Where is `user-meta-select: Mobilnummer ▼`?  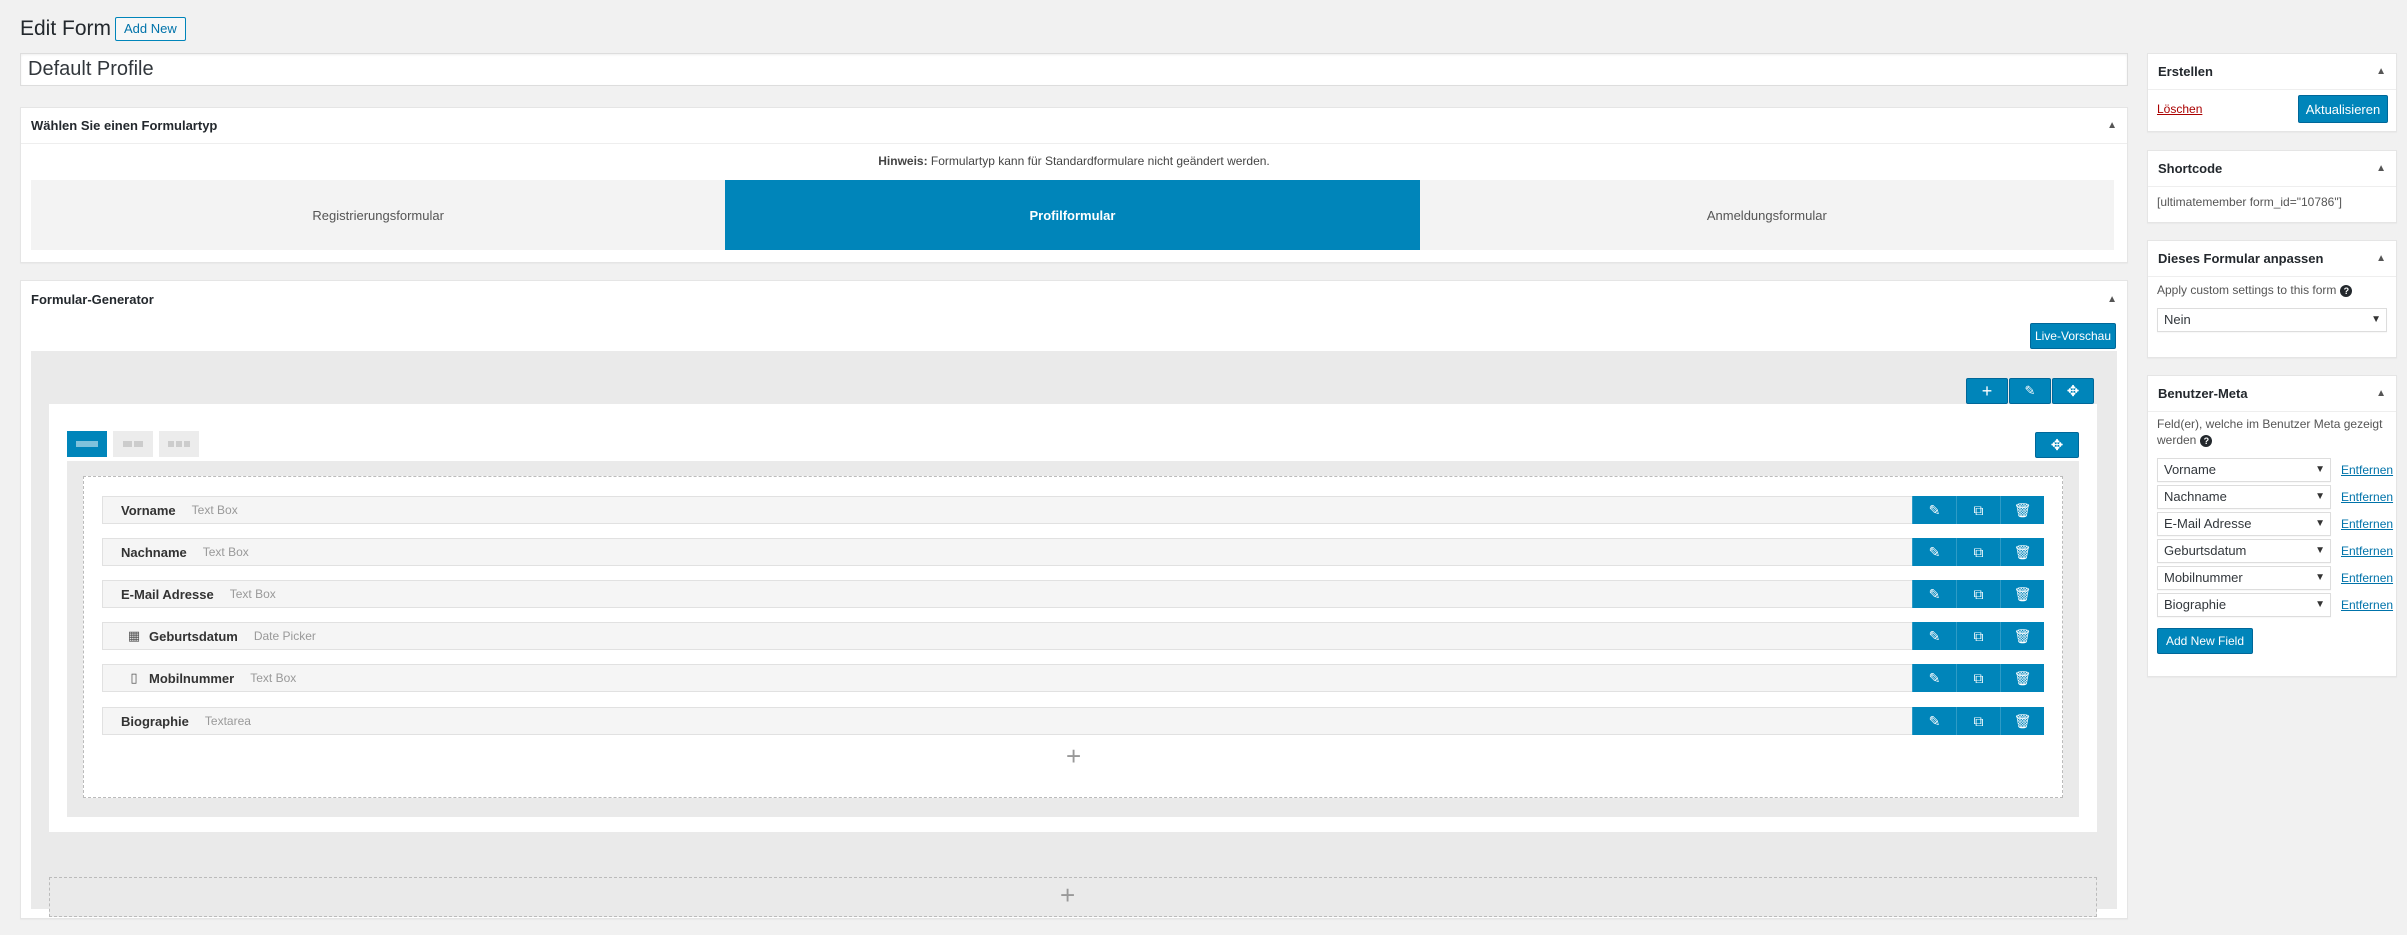
user-meta-select: Mobilnummer ▼ is located at coordinates (2244, 578).